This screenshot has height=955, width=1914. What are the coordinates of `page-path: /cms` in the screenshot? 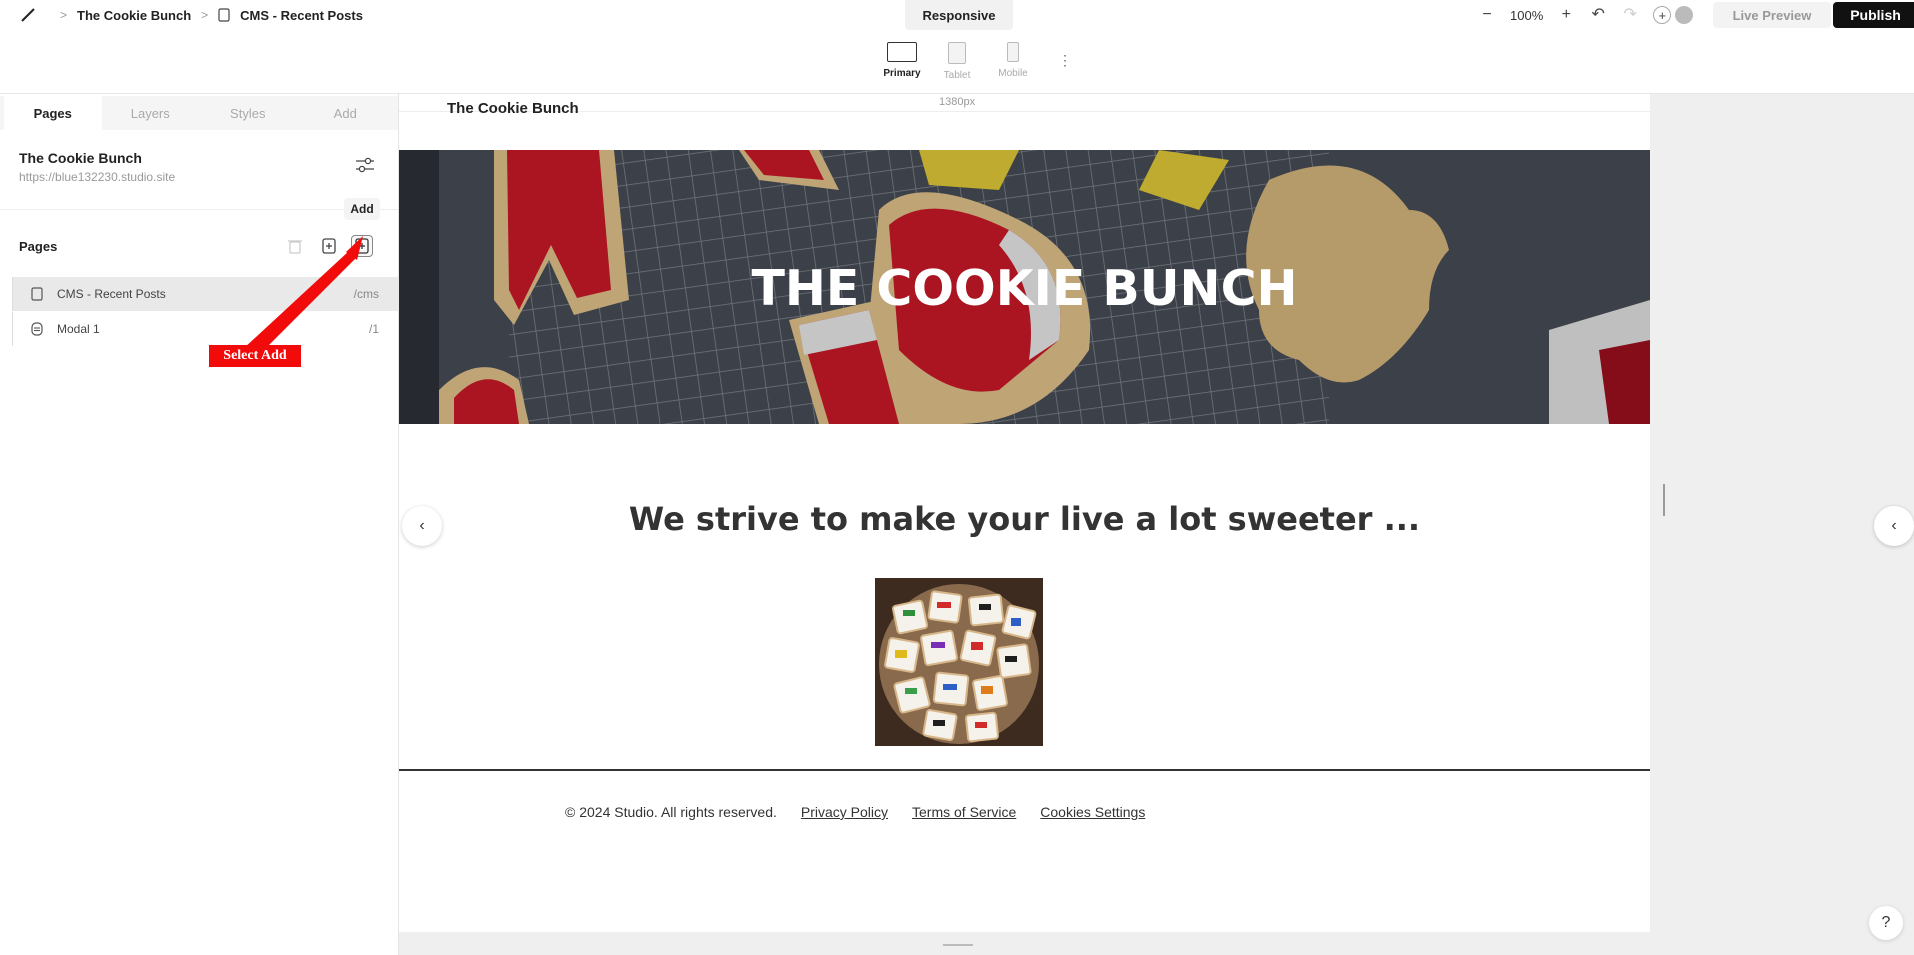 It's located at (366, 294).